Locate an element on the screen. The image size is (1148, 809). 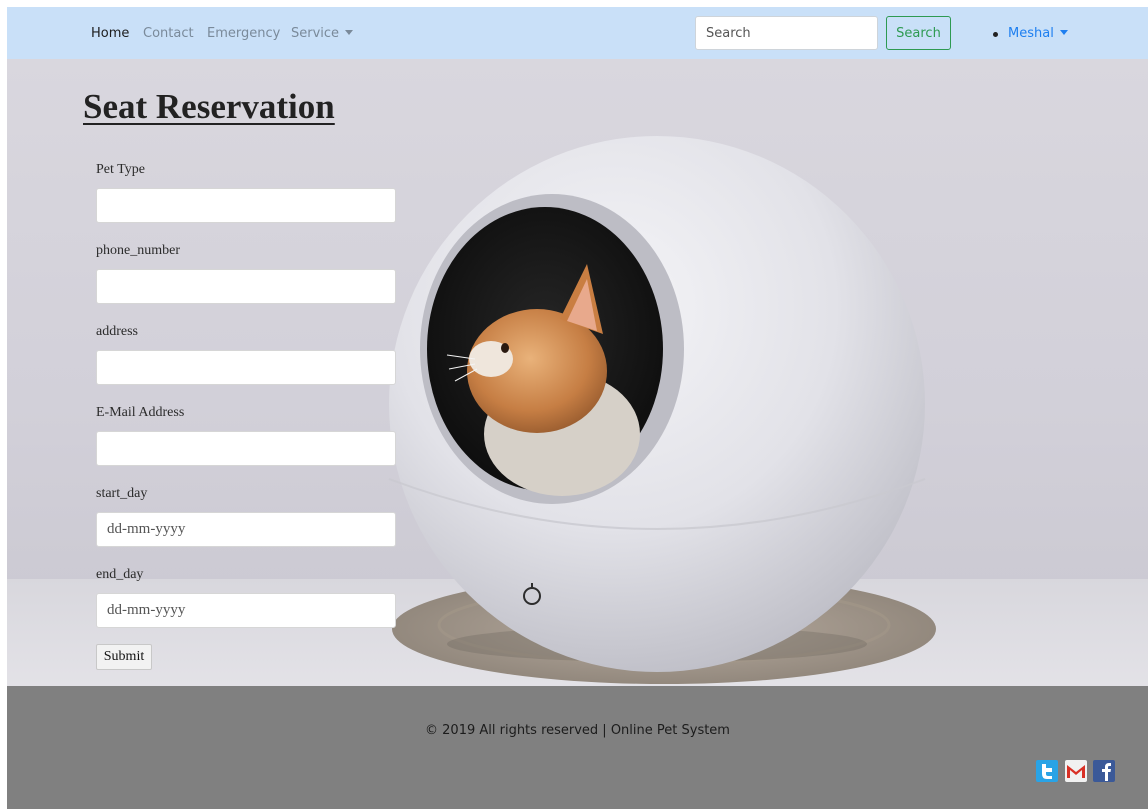
submit-button: Submit is located at coordinates (124, 657).